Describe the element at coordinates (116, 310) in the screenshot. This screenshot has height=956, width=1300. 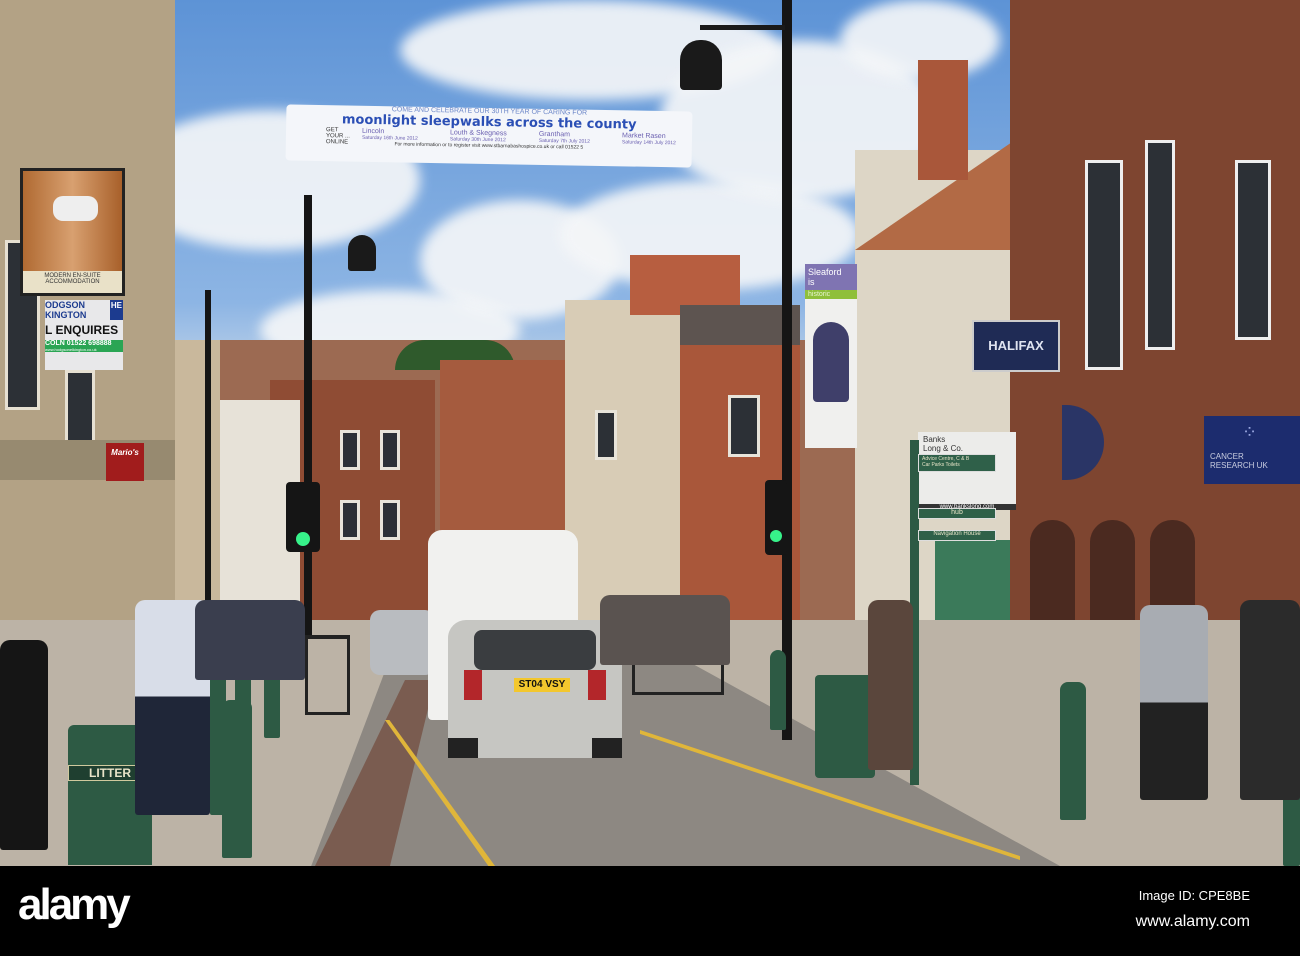
I see `agent-logo: HE` at that location.